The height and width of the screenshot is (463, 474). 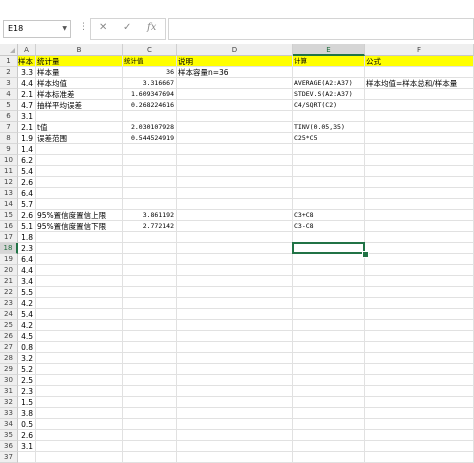 What do you see at coordinates (79, 116) in the screenshot?
I see `cell-b6` at bounding box center [79, 116].